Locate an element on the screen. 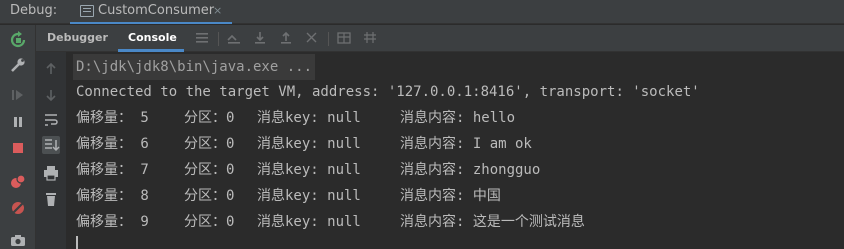 The image size is (844, 249). mute-breakpoints-icon is located at coordinates (18, 208).